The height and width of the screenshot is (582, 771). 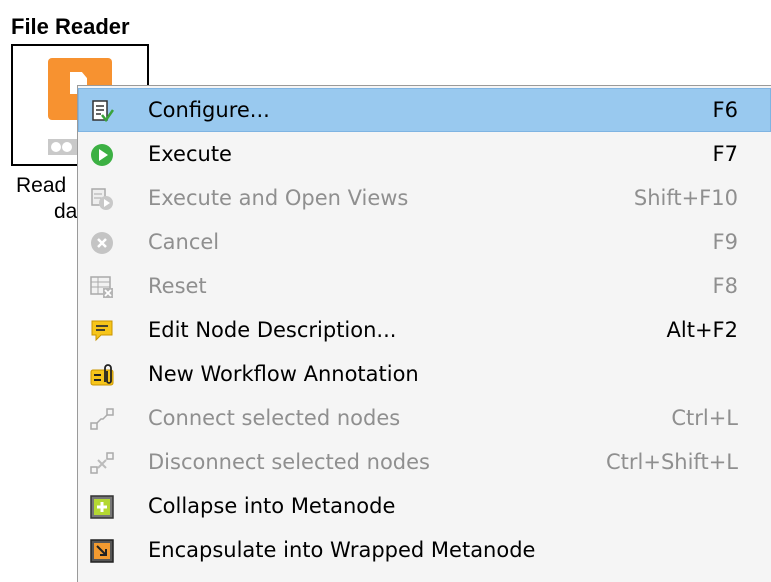 What do you see at coordinates (685, 198) in the screenshot?
I see `menu-item-shortcut: Shift+F10` at bounding box center [685, 198].